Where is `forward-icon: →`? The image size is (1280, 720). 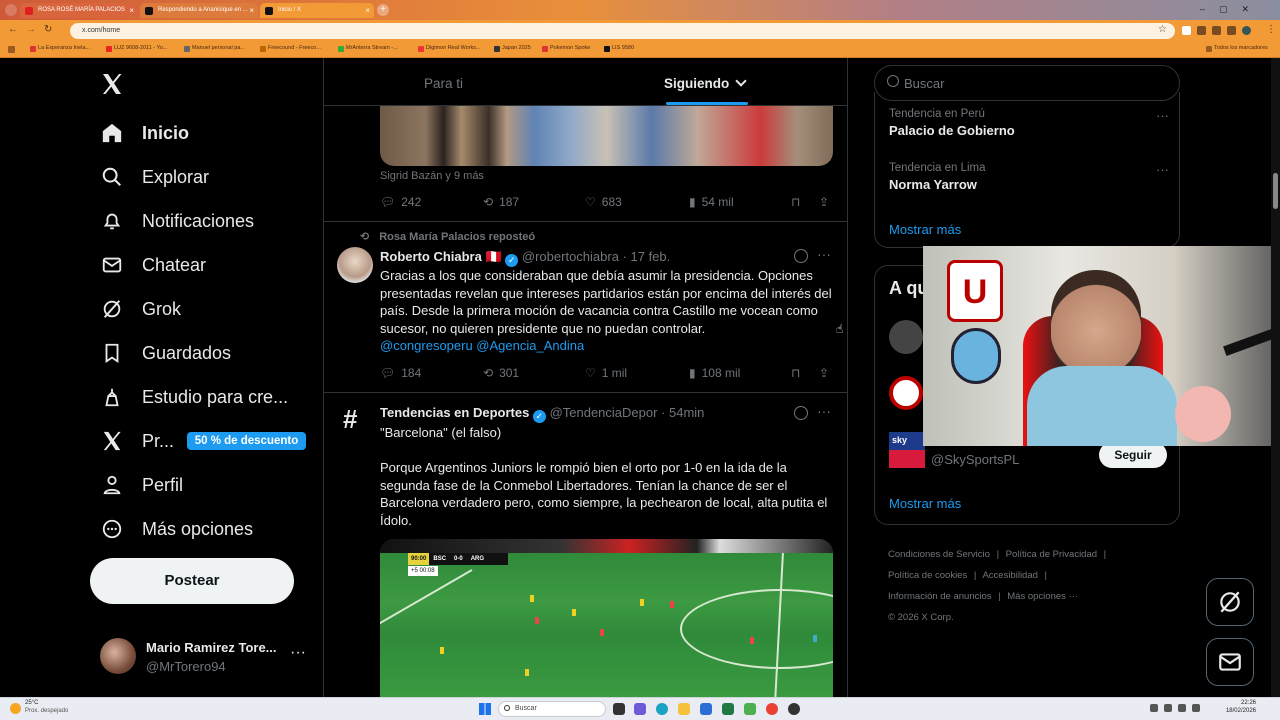
forward-icon: → is located at coordinates (31, 29).